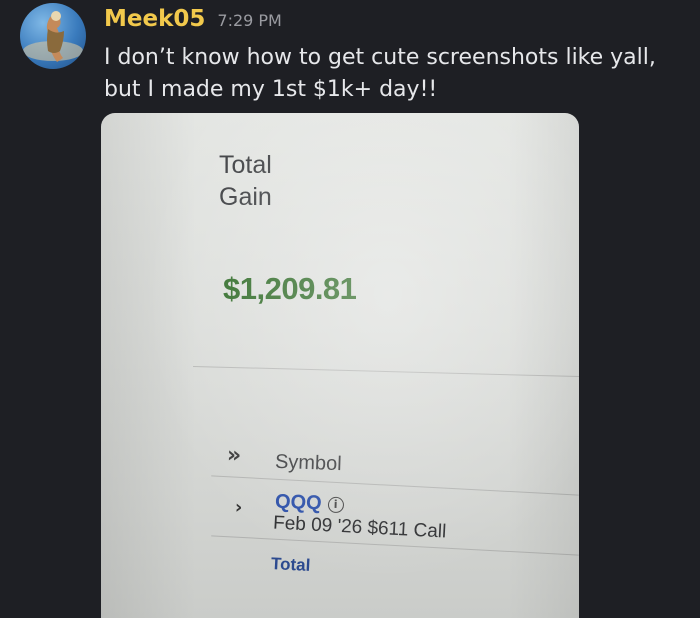 This screenshot has width=700, height=618. Describe the element at coordinates (154, 19) in the screenshot. I see `username: Meek05` at that location.